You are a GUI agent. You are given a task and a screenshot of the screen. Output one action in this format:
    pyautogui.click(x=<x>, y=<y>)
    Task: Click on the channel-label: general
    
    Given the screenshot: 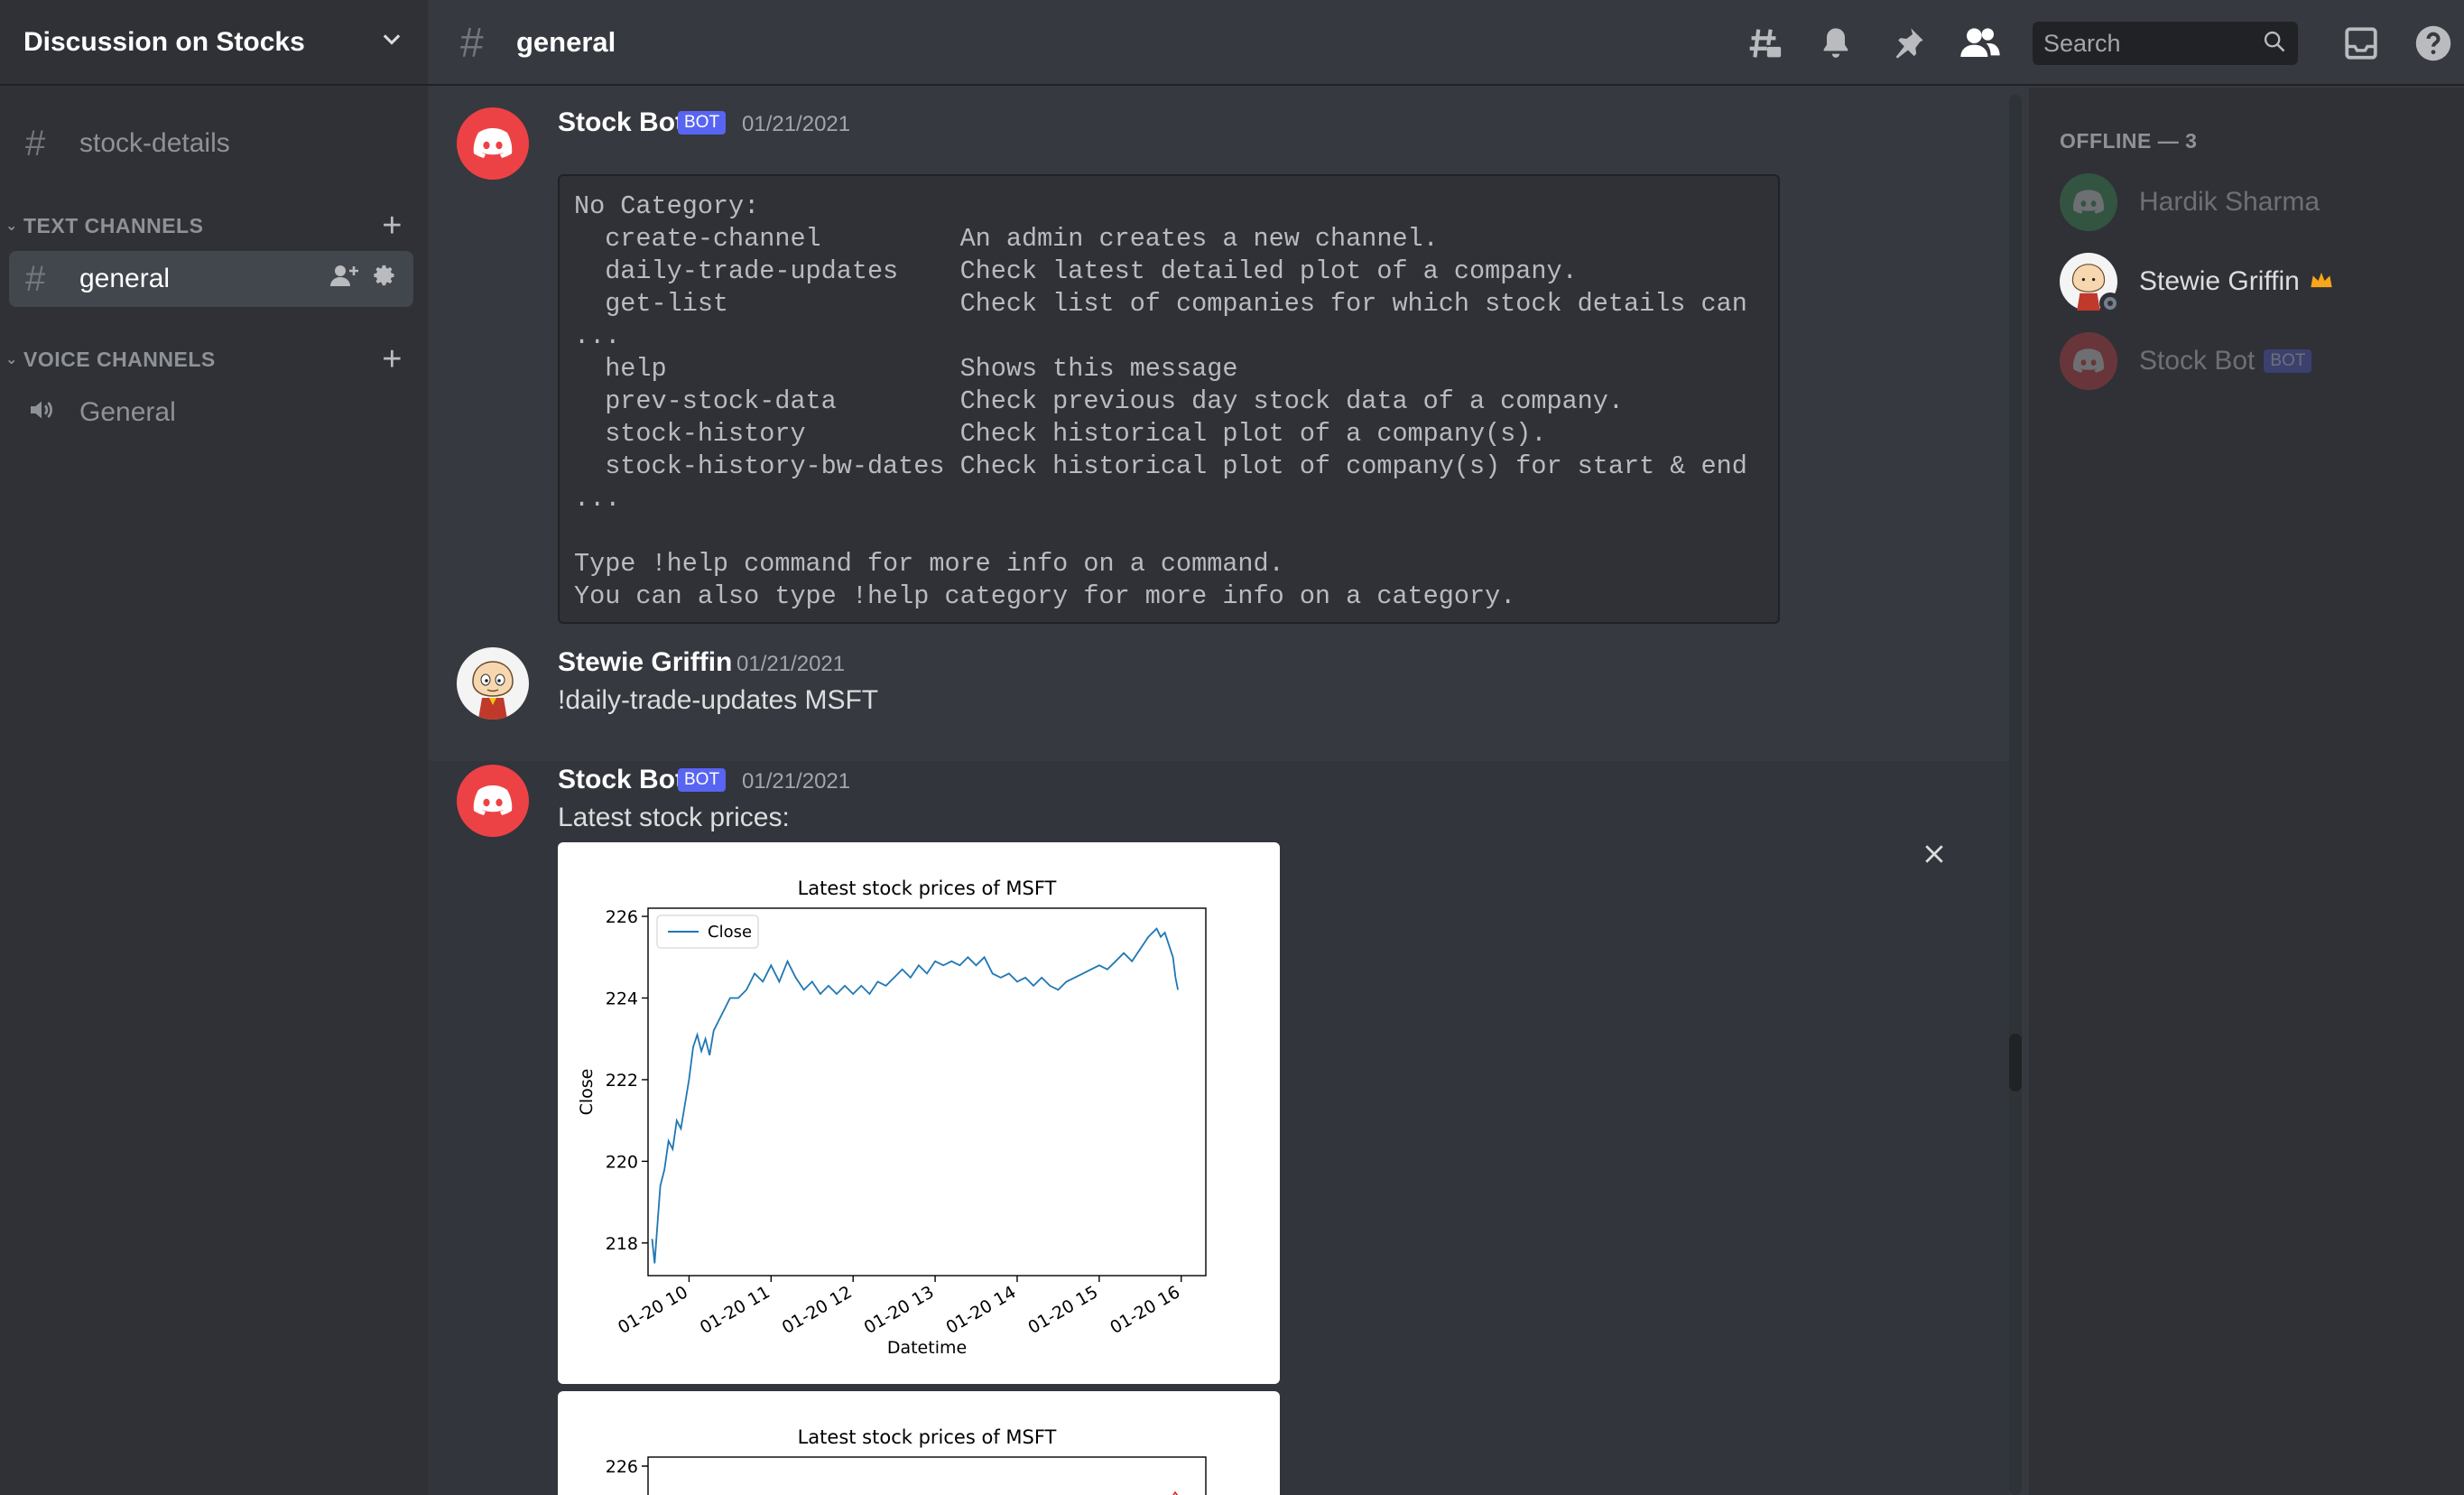 What is the action you would take?
    pyautogui.click(x=125, y=278)
    